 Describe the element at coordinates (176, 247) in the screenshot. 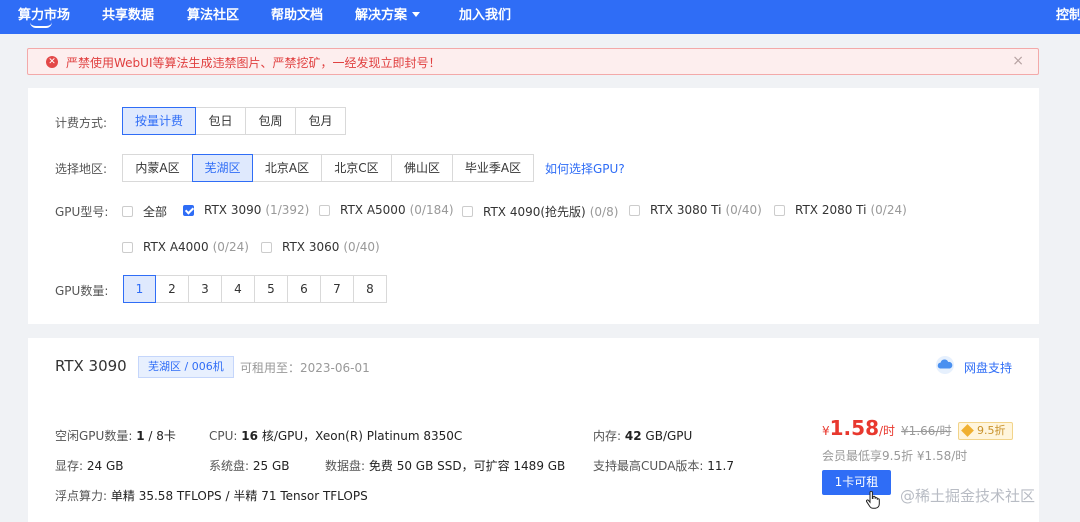

I see `gpu-option-name: RTX A4000` at that location.